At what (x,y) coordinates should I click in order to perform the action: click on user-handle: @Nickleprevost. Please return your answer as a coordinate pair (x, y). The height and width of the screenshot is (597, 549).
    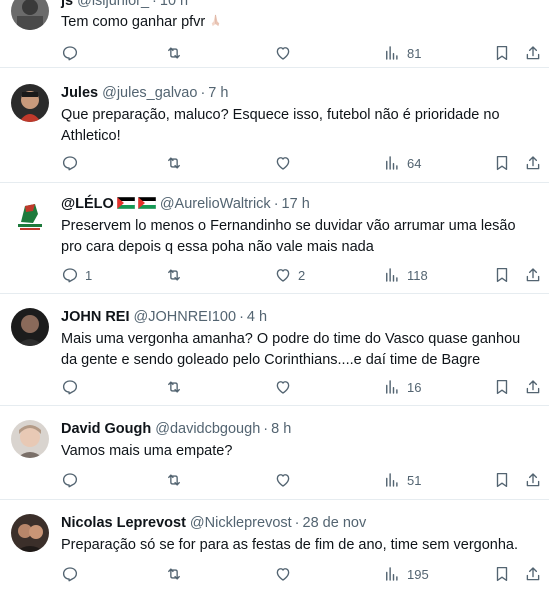
    Looking at the image, I should click on (241, 523).